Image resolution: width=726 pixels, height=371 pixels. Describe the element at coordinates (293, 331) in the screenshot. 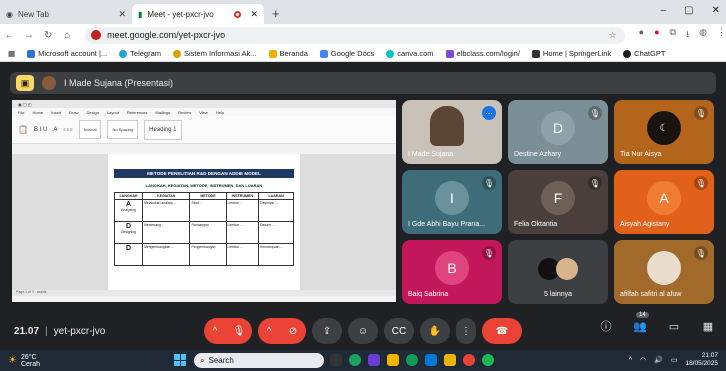

I see `camera-off-button: ⊘` at that location.